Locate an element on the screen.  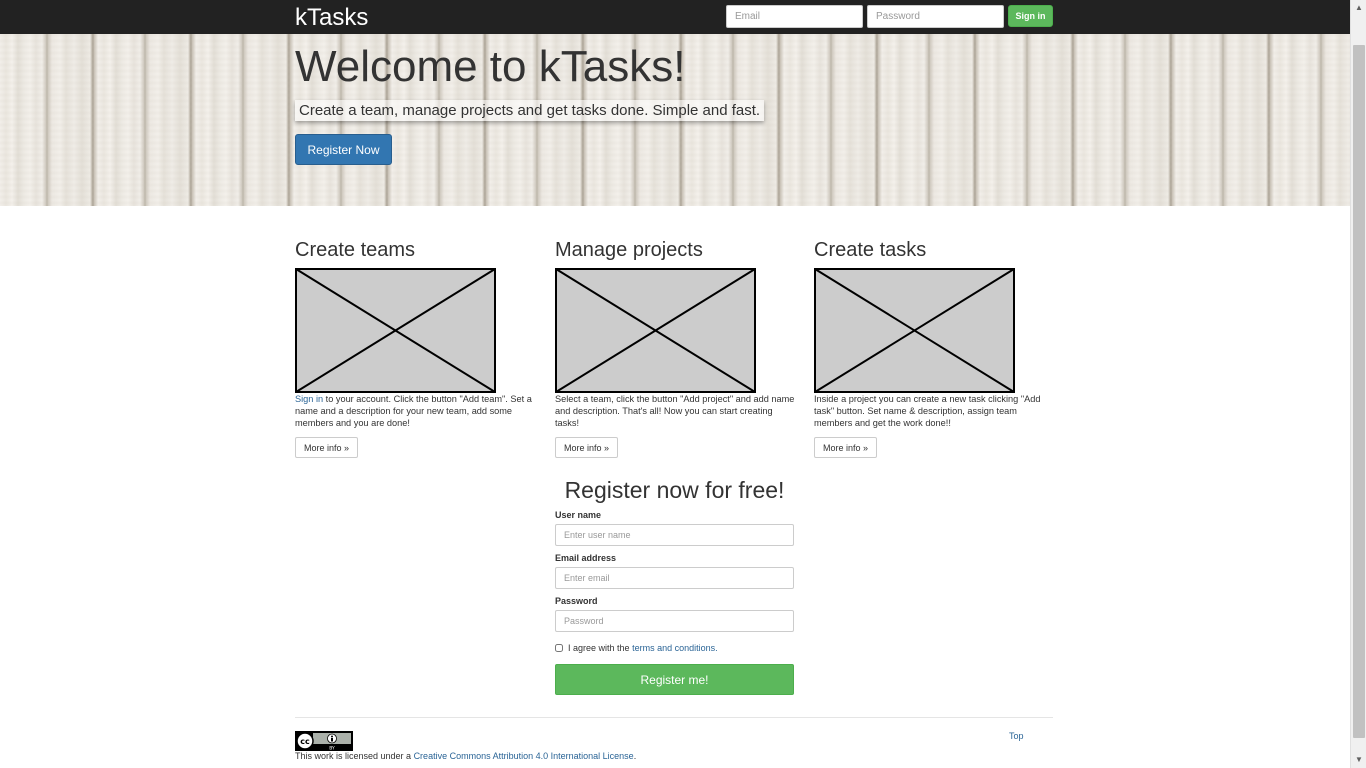
password-input is located at coordinates (674, 621).